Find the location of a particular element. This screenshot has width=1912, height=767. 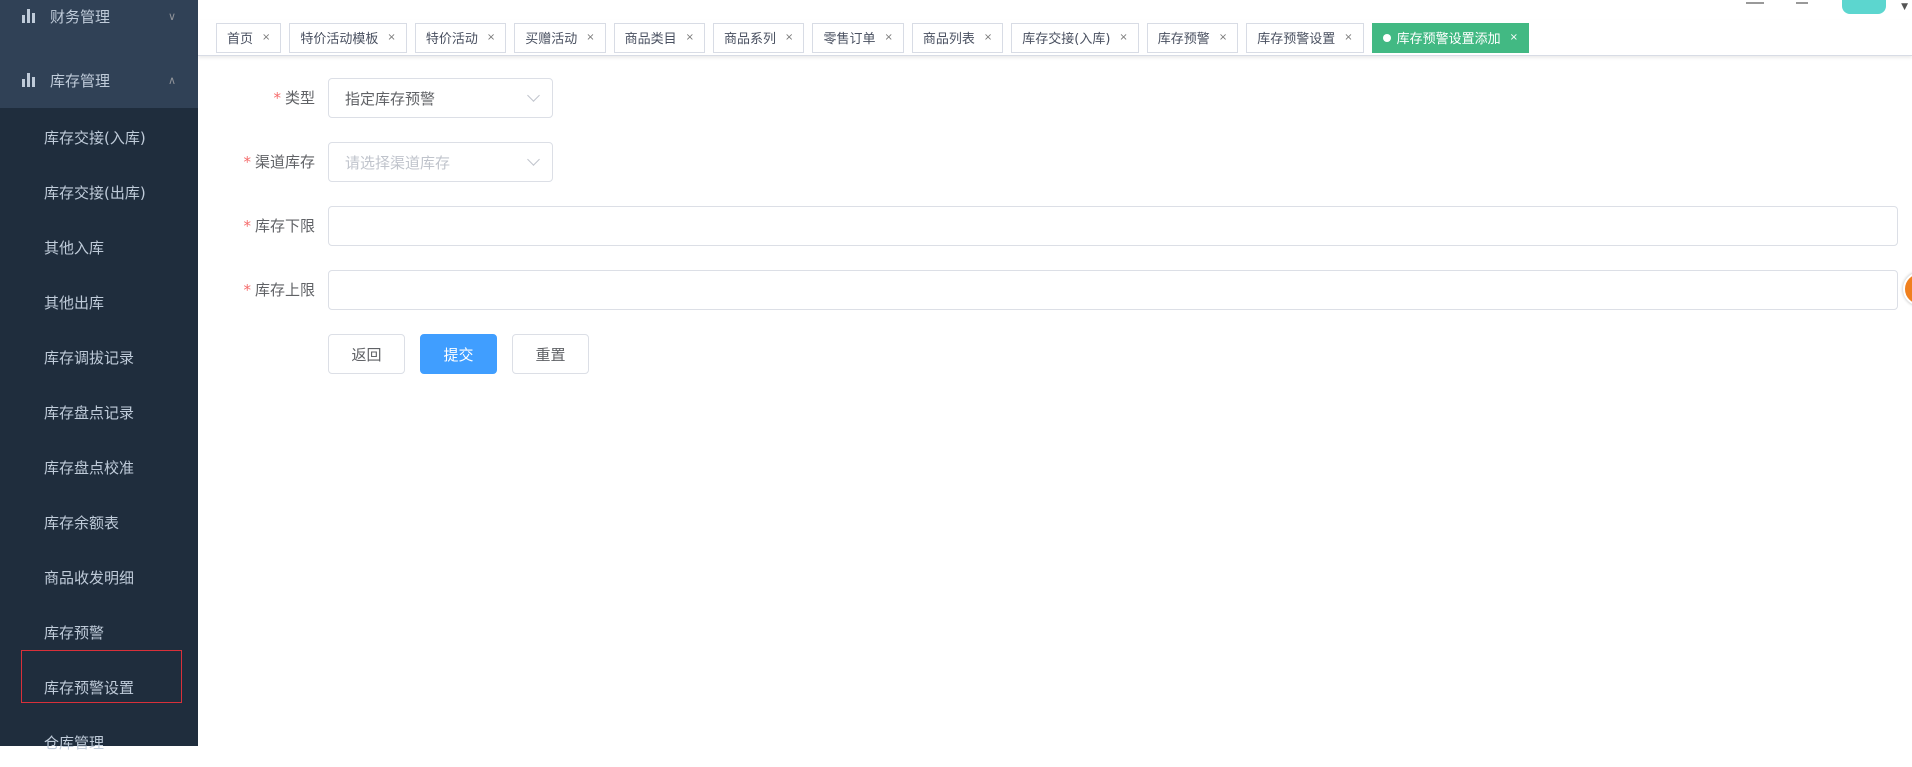

tab-active: 库存预警设置添加 × is located at coordinates (1450, 37).